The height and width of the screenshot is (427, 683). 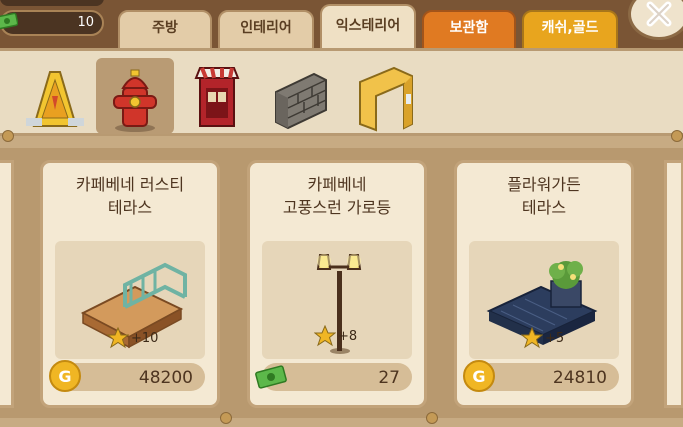 What do you see at coordinates (301, 101) in the screenshot?
I see `stone-wall-icon` at bounding box center [301, 101].